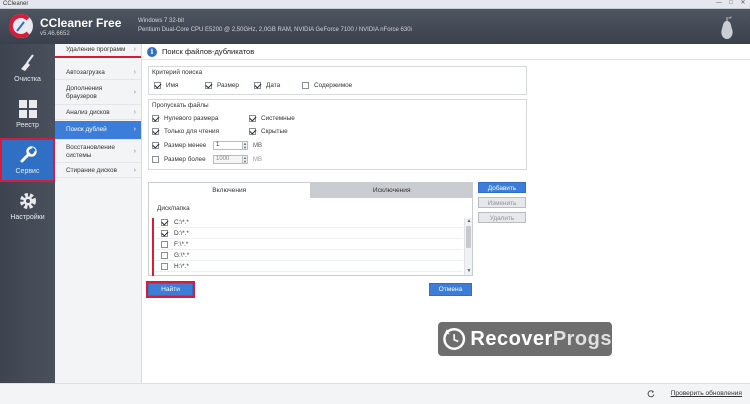 The height and width of the screenshot is (404, 750). Describe the element at coordinates (743, 3) in the screenshot. I see `close-button: ✕` at that location.